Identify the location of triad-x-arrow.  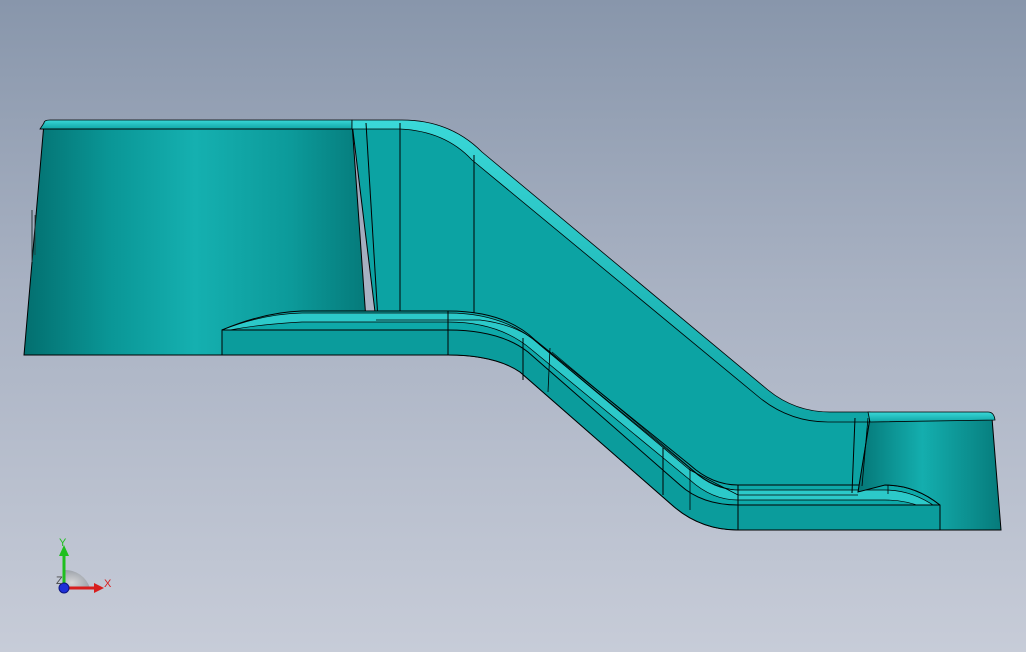
(99, 588).